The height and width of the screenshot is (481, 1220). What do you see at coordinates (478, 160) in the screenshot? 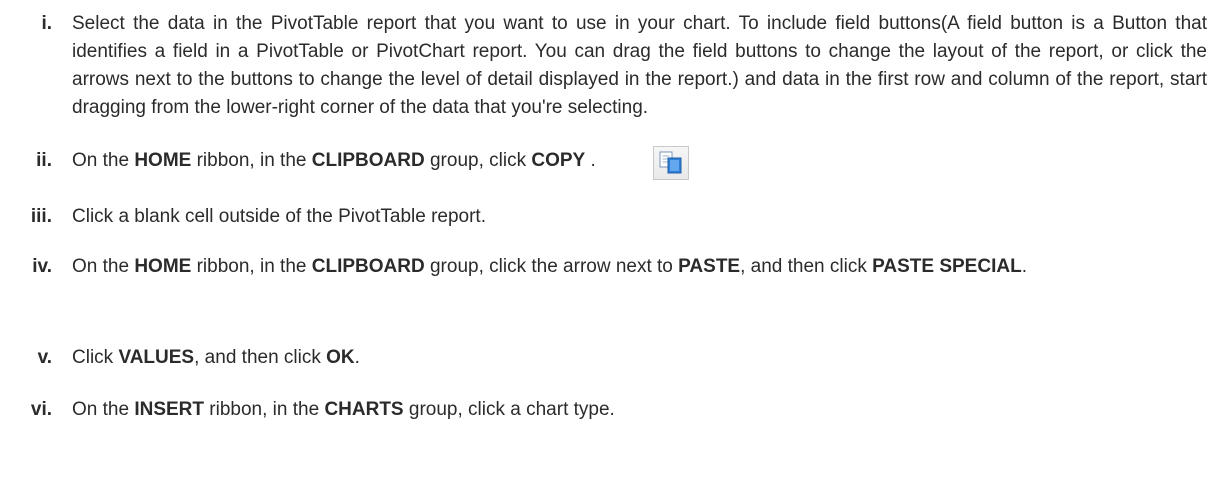
I see `step-text-run: group, click` at bounding box center [478, 160].